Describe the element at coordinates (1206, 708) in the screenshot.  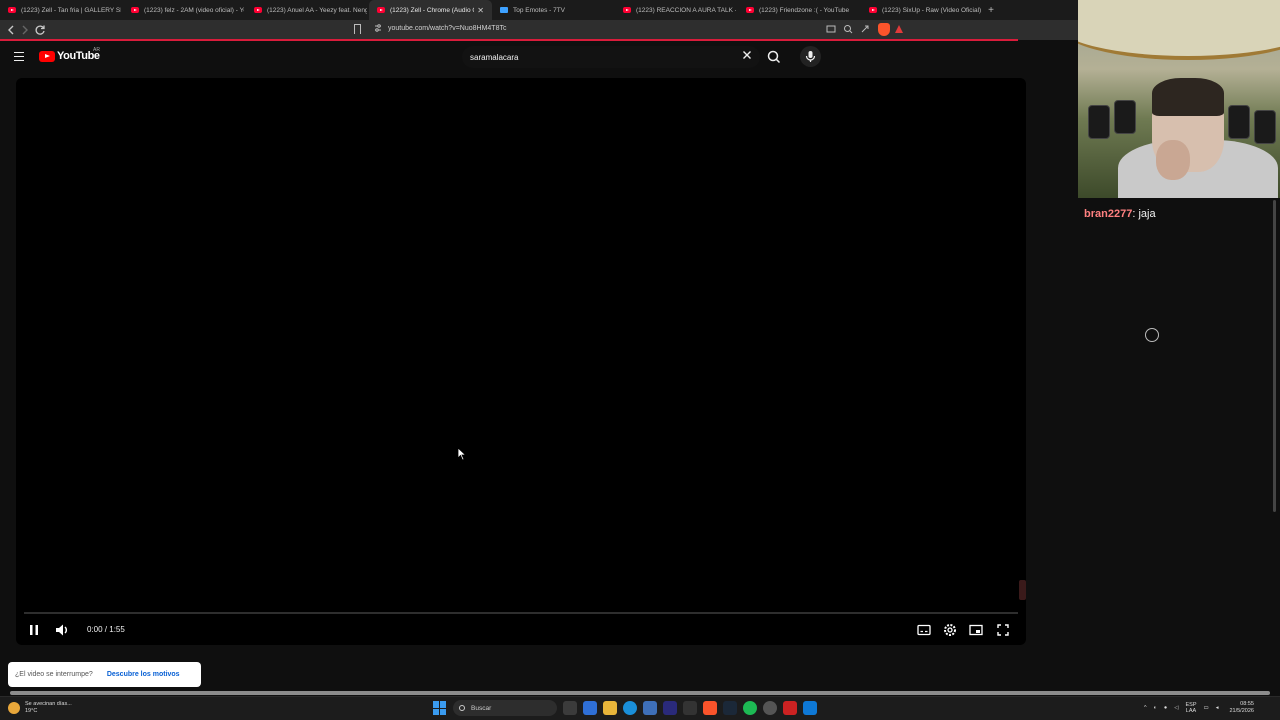
I see `notification-icon: ▭` at that location.